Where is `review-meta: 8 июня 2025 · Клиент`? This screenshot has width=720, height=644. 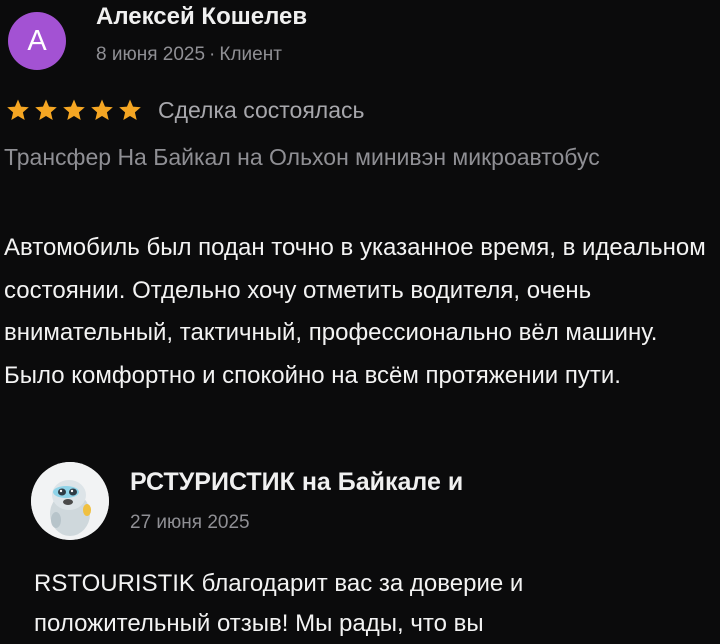 review-meta: 8 июня 2025 · Клиент is located at coordinates (189, 55).